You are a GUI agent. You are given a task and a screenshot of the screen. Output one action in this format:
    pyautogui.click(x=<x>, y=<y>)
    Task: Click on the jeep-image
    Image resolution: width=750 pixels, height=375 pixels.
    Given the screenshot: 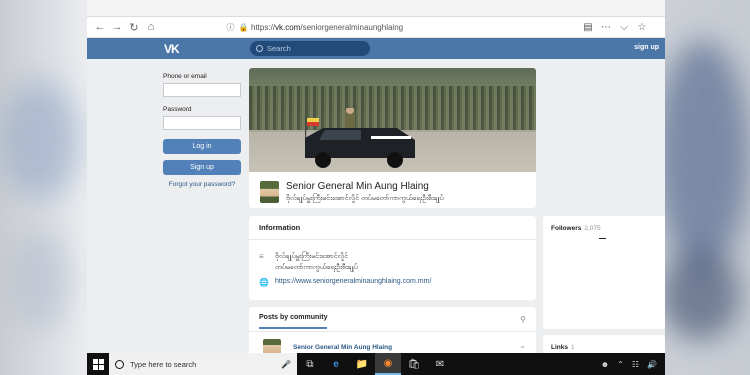 What is the action you would take?
    pyautogui.click(x=360, y=138)
    